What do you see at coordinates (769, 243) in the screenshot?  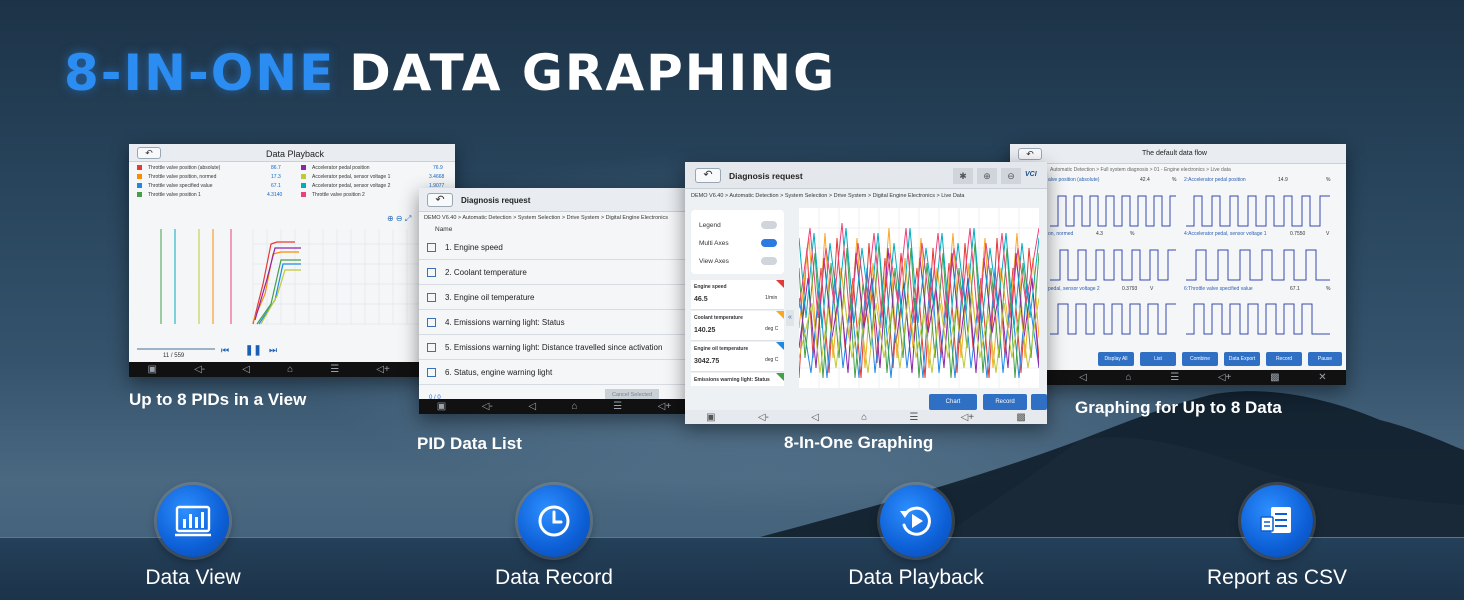 I see `multi-axes-toggle` at bounding box center [769, 243].